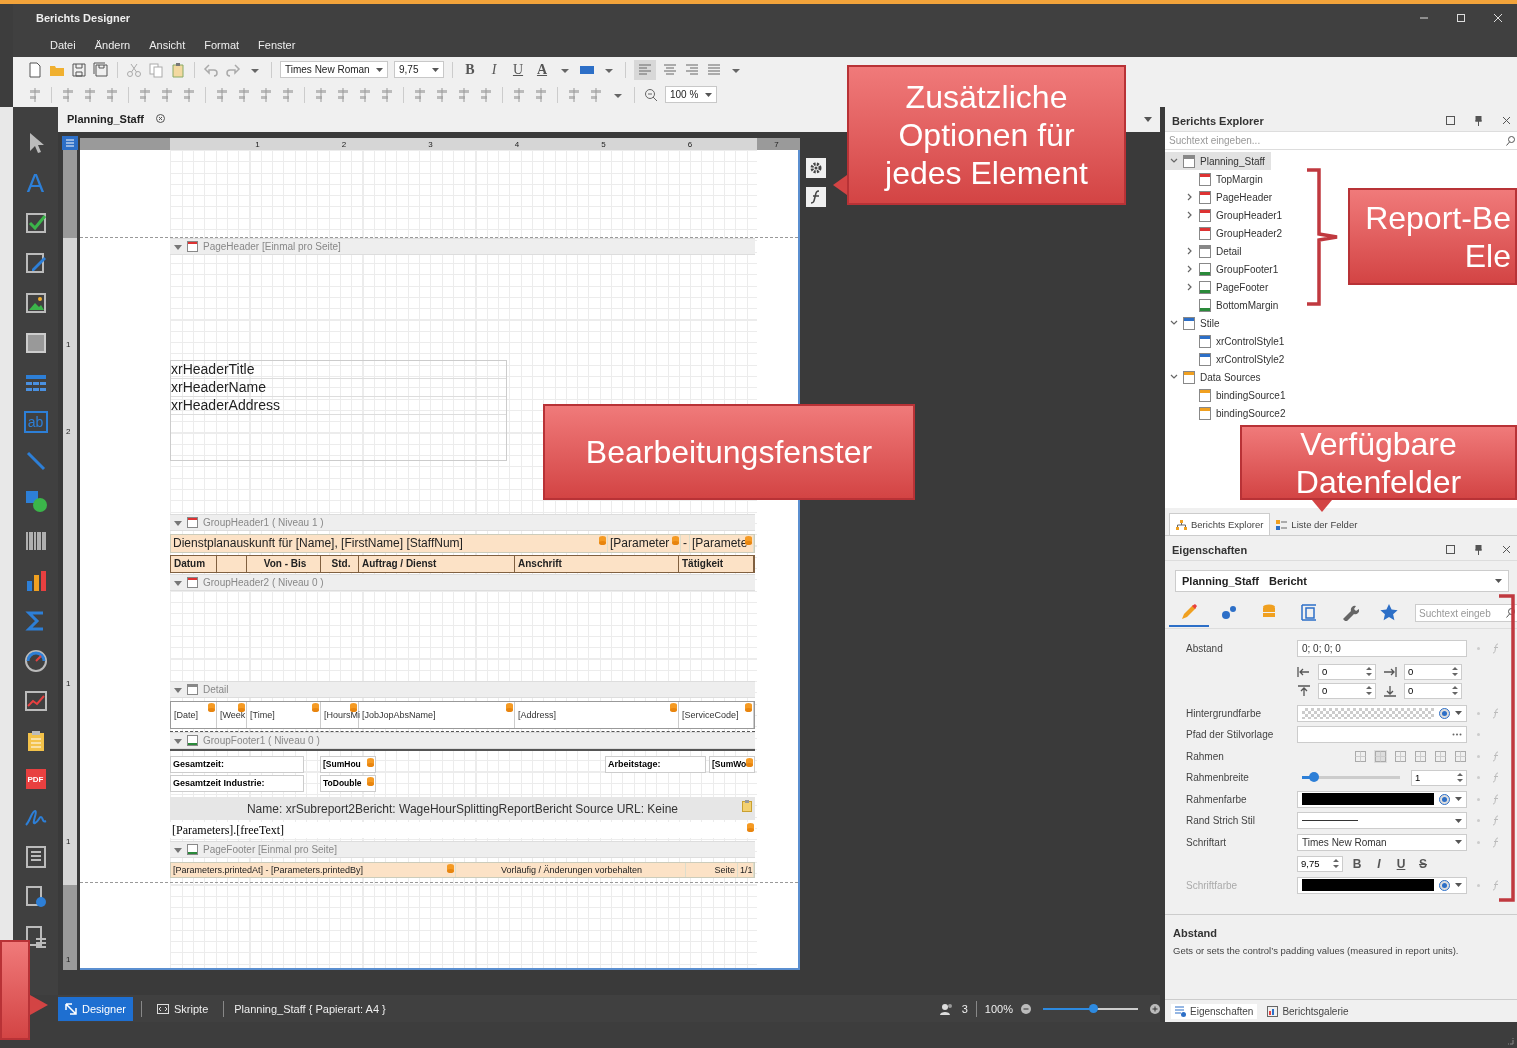  What do you see at coordinates (1439, 777) in the screenshot?
I see `number-spinner: 1` at bounding box center [1439, 777].